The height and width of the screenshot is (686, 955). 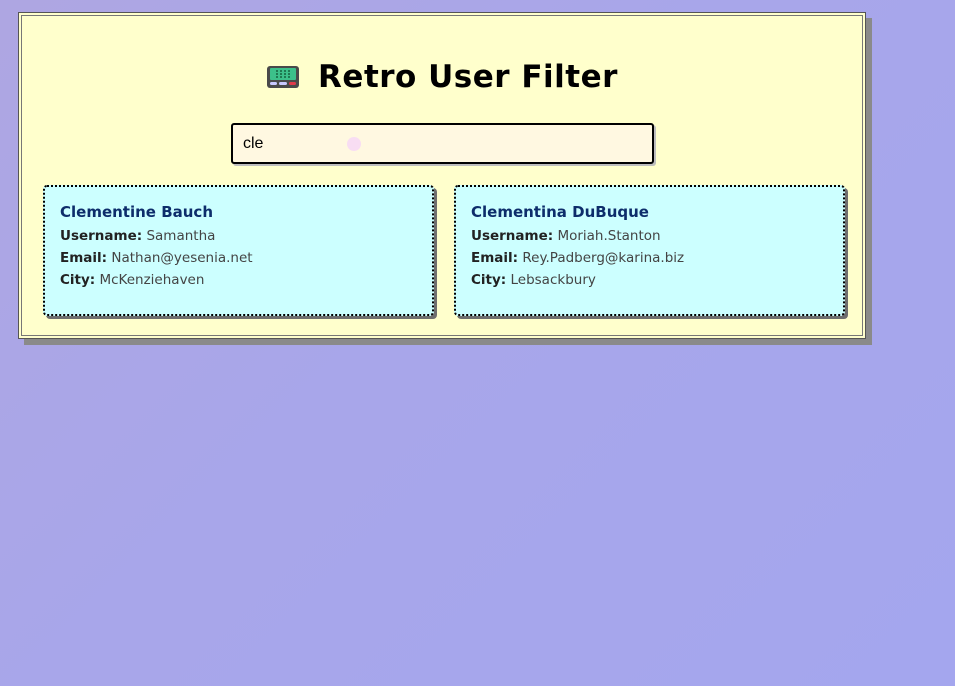 What do you see at coordinates (283, 77) in the screenshot?
I see `pager-icon` at bounding box center [283, 77].